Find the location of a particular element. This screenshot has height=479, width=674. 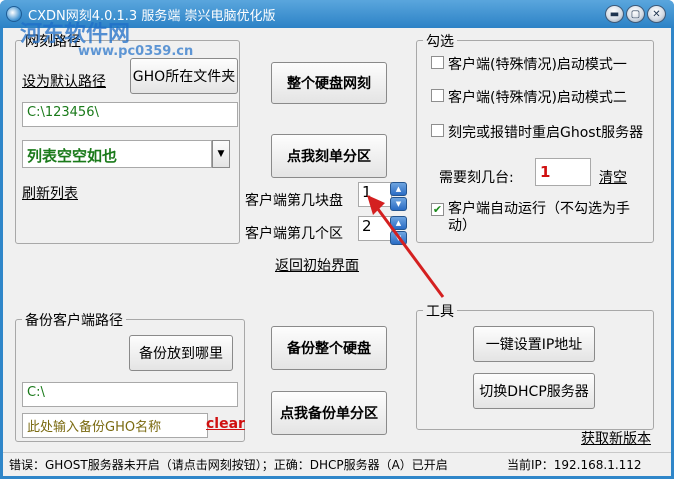

get-new-version-link: 获取新版本 is located at coordinates (616, 438).